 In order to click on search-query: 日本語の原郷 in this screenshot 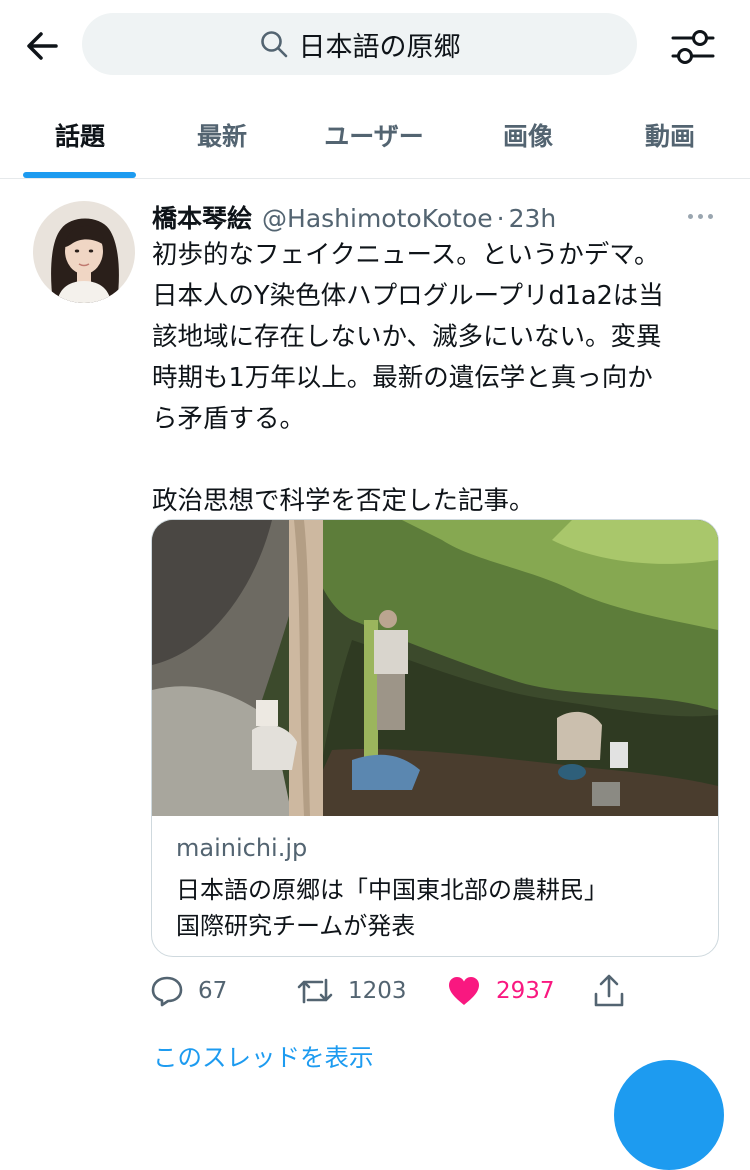, I will do `click(379, 47)`.